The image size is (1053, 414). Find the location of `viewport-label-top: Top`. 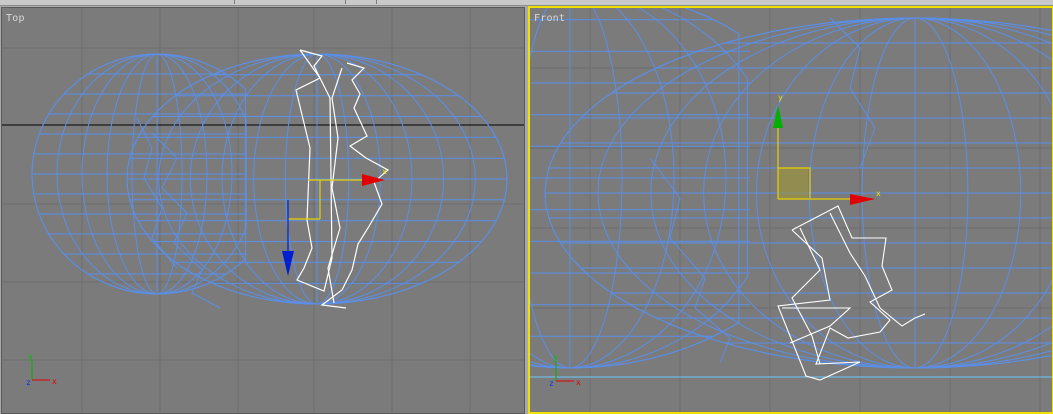

viewport-label-top: Top is located at coordinates (15, 18).